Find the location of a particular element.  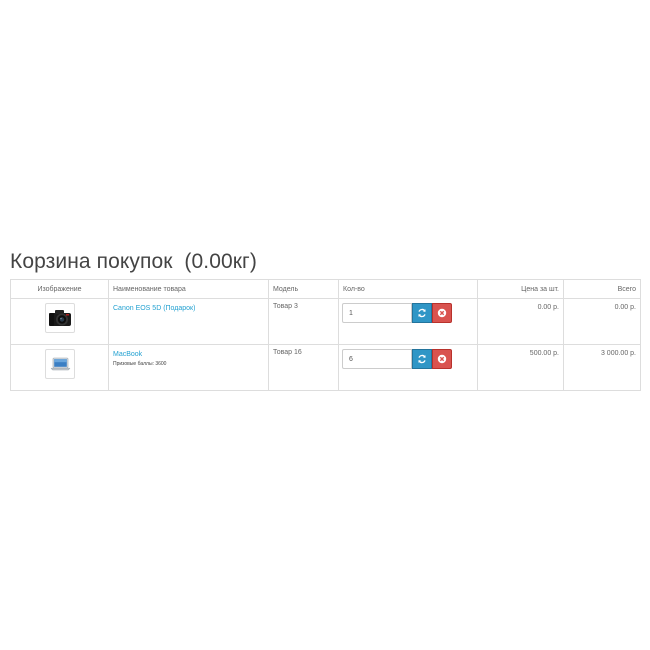

unit-price-cell: 500.00 р. is located at coordinates (520, 367).